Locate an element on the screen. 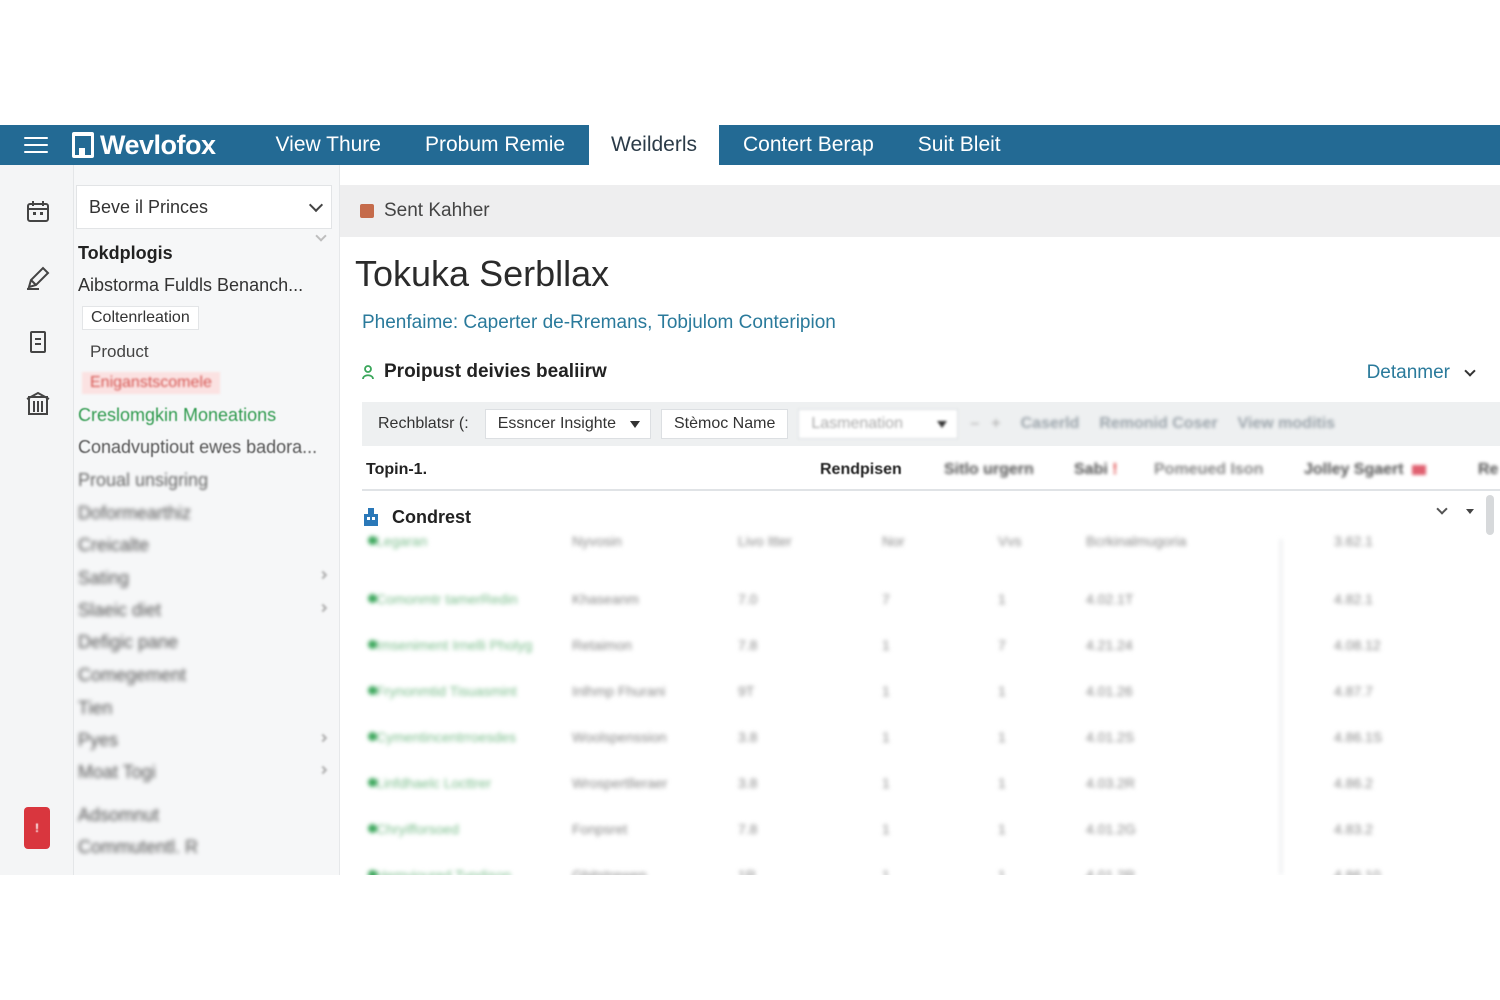  nav-tab-view-thure: View Thure is located at coordinates (328, 145).